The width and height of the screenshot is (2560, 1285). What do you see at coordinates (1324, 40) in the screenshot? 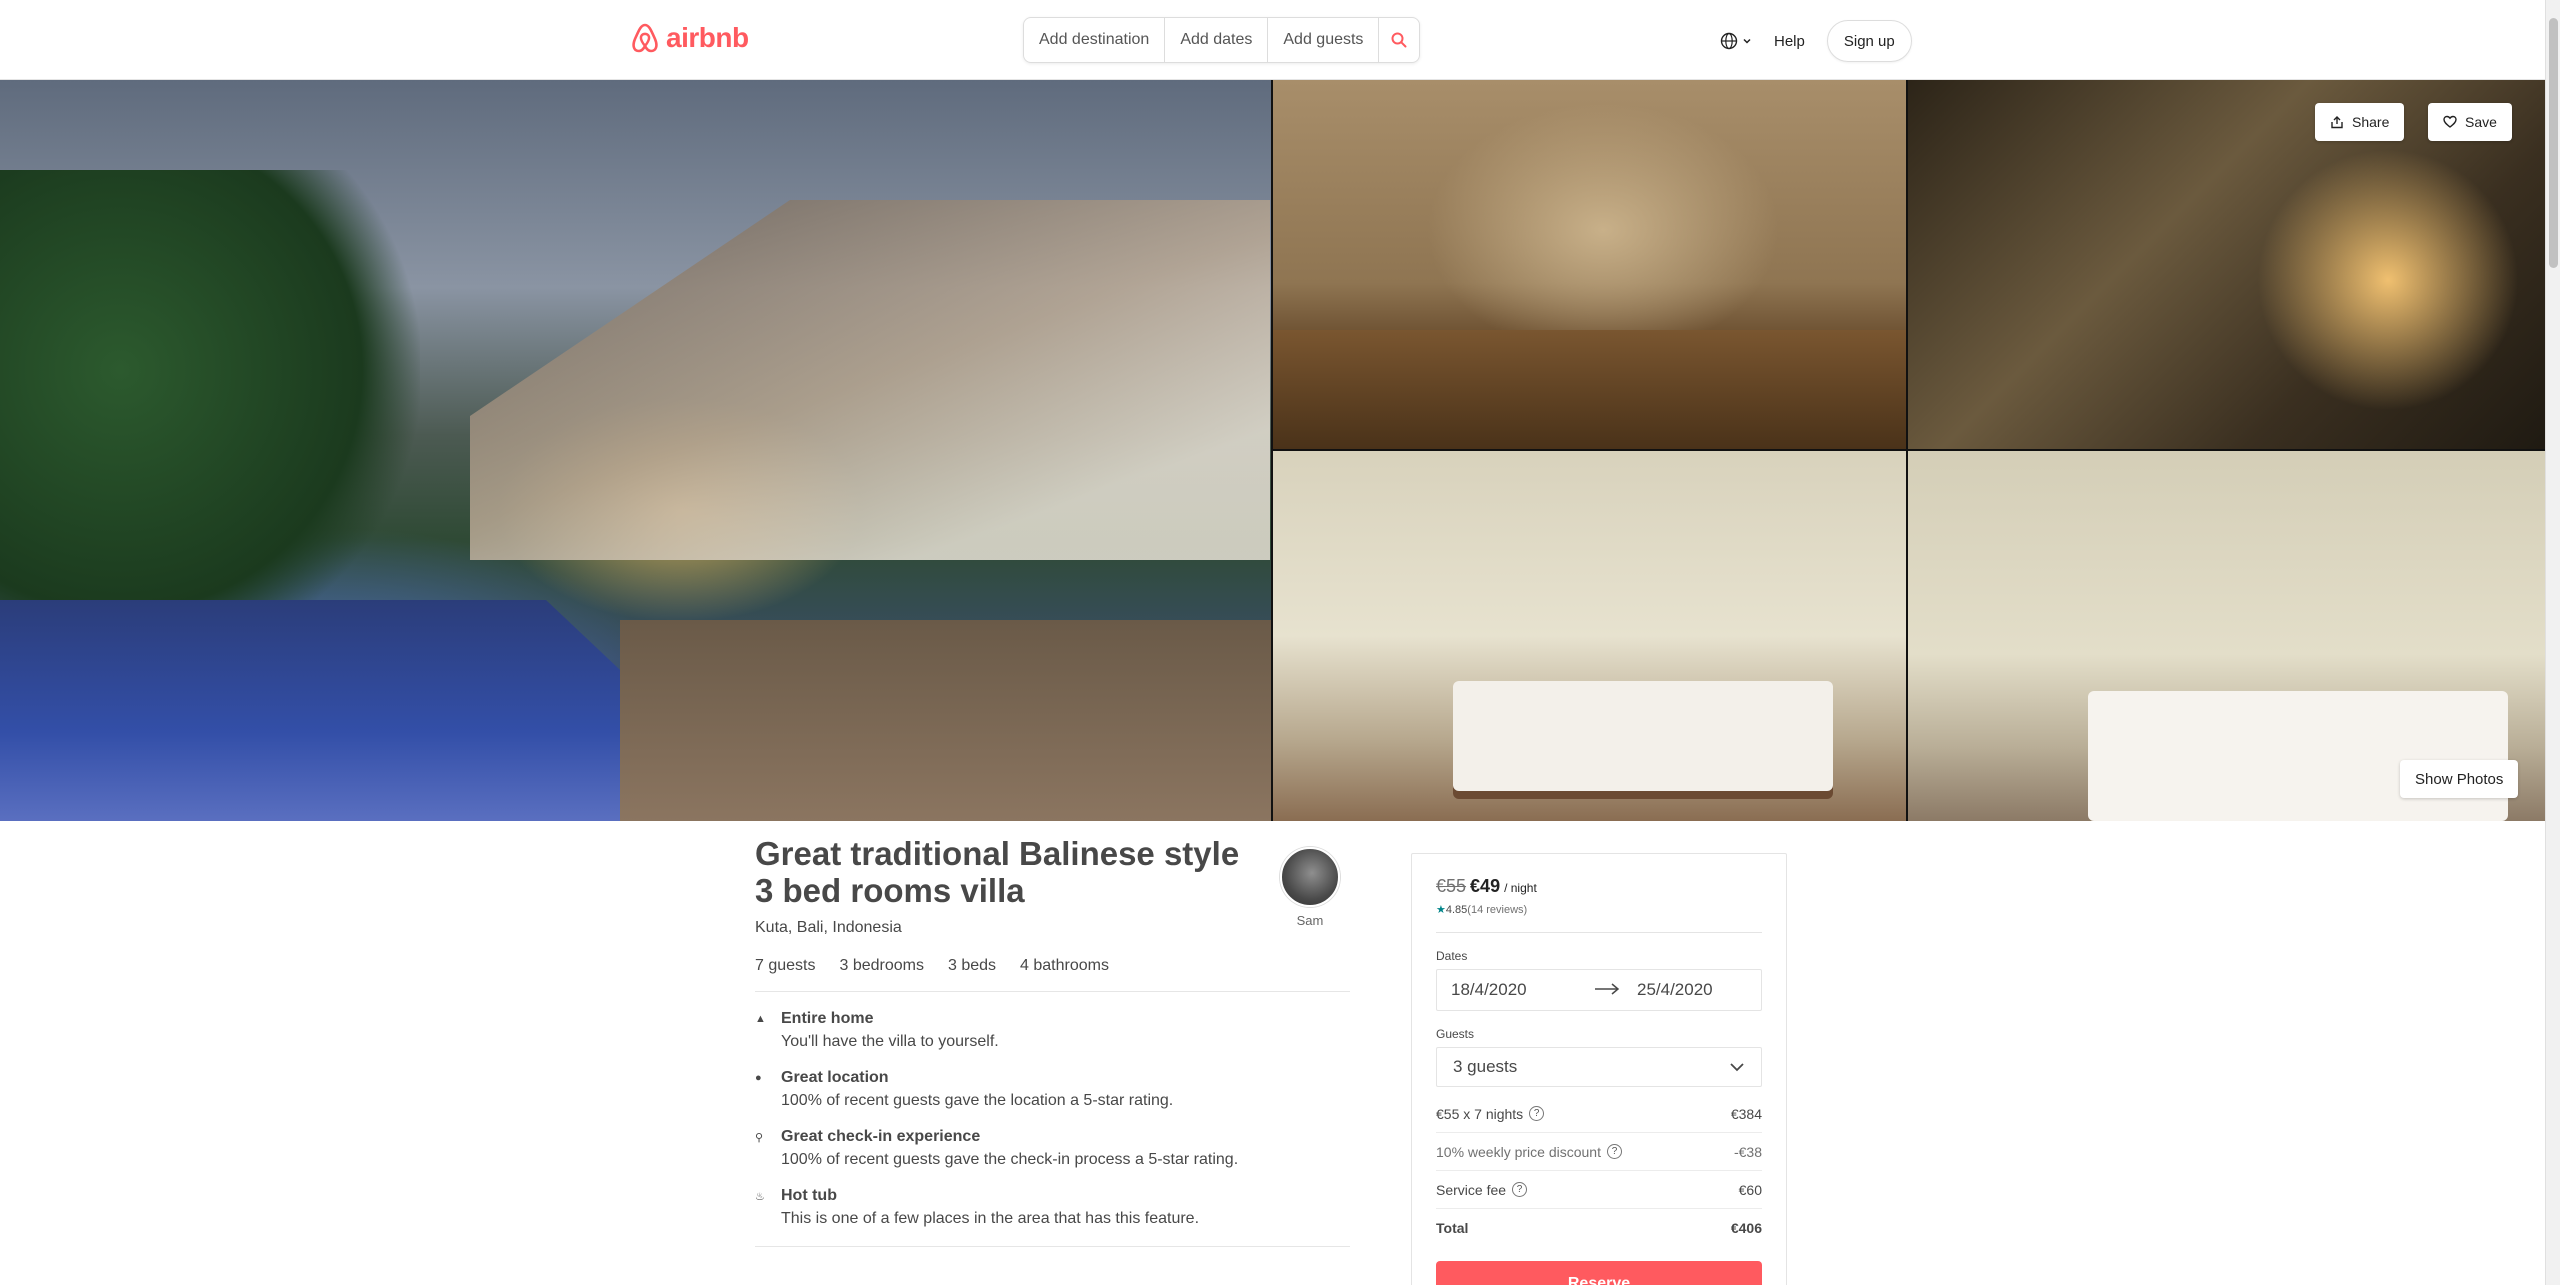
I see `search-guests: Add guests` at bounding box center [1324, 40].